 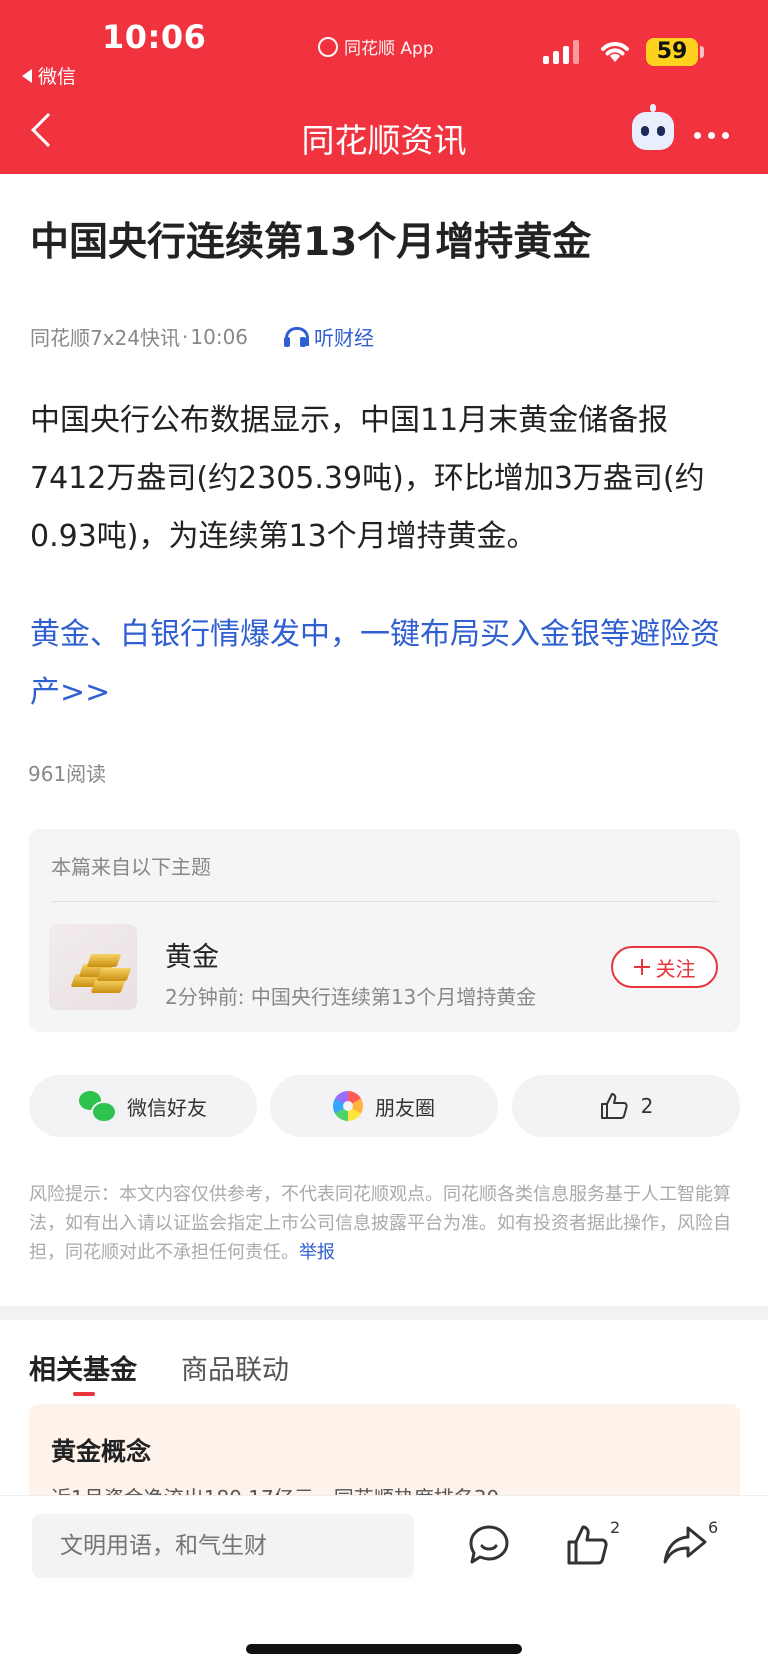 I want to click on article-meta: 同花顺7x24快讯 · 10:06, so click(x=139, y=336).